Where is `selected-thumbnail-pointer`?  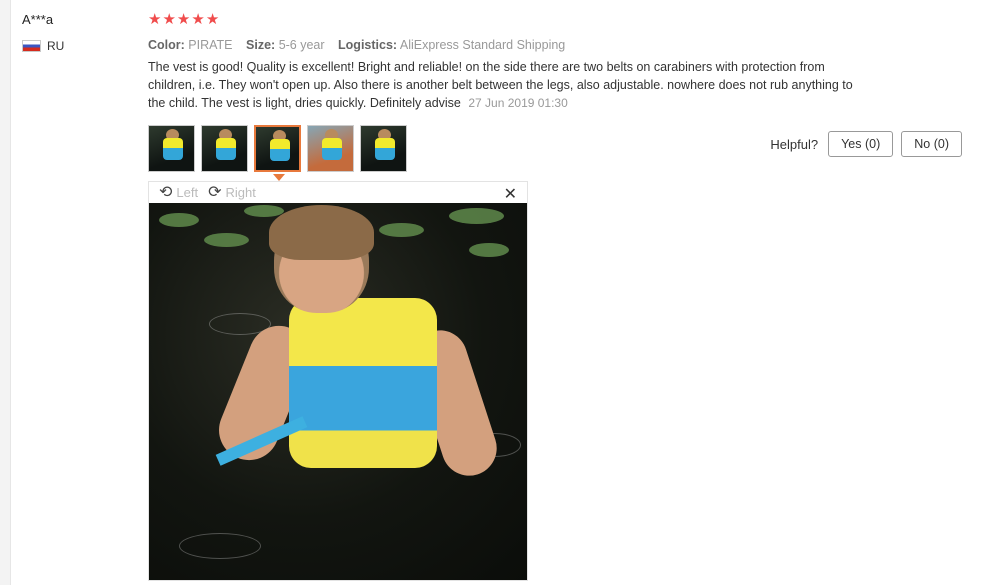 selected-thumbnail-pointer is located at coordinates (279, 177).